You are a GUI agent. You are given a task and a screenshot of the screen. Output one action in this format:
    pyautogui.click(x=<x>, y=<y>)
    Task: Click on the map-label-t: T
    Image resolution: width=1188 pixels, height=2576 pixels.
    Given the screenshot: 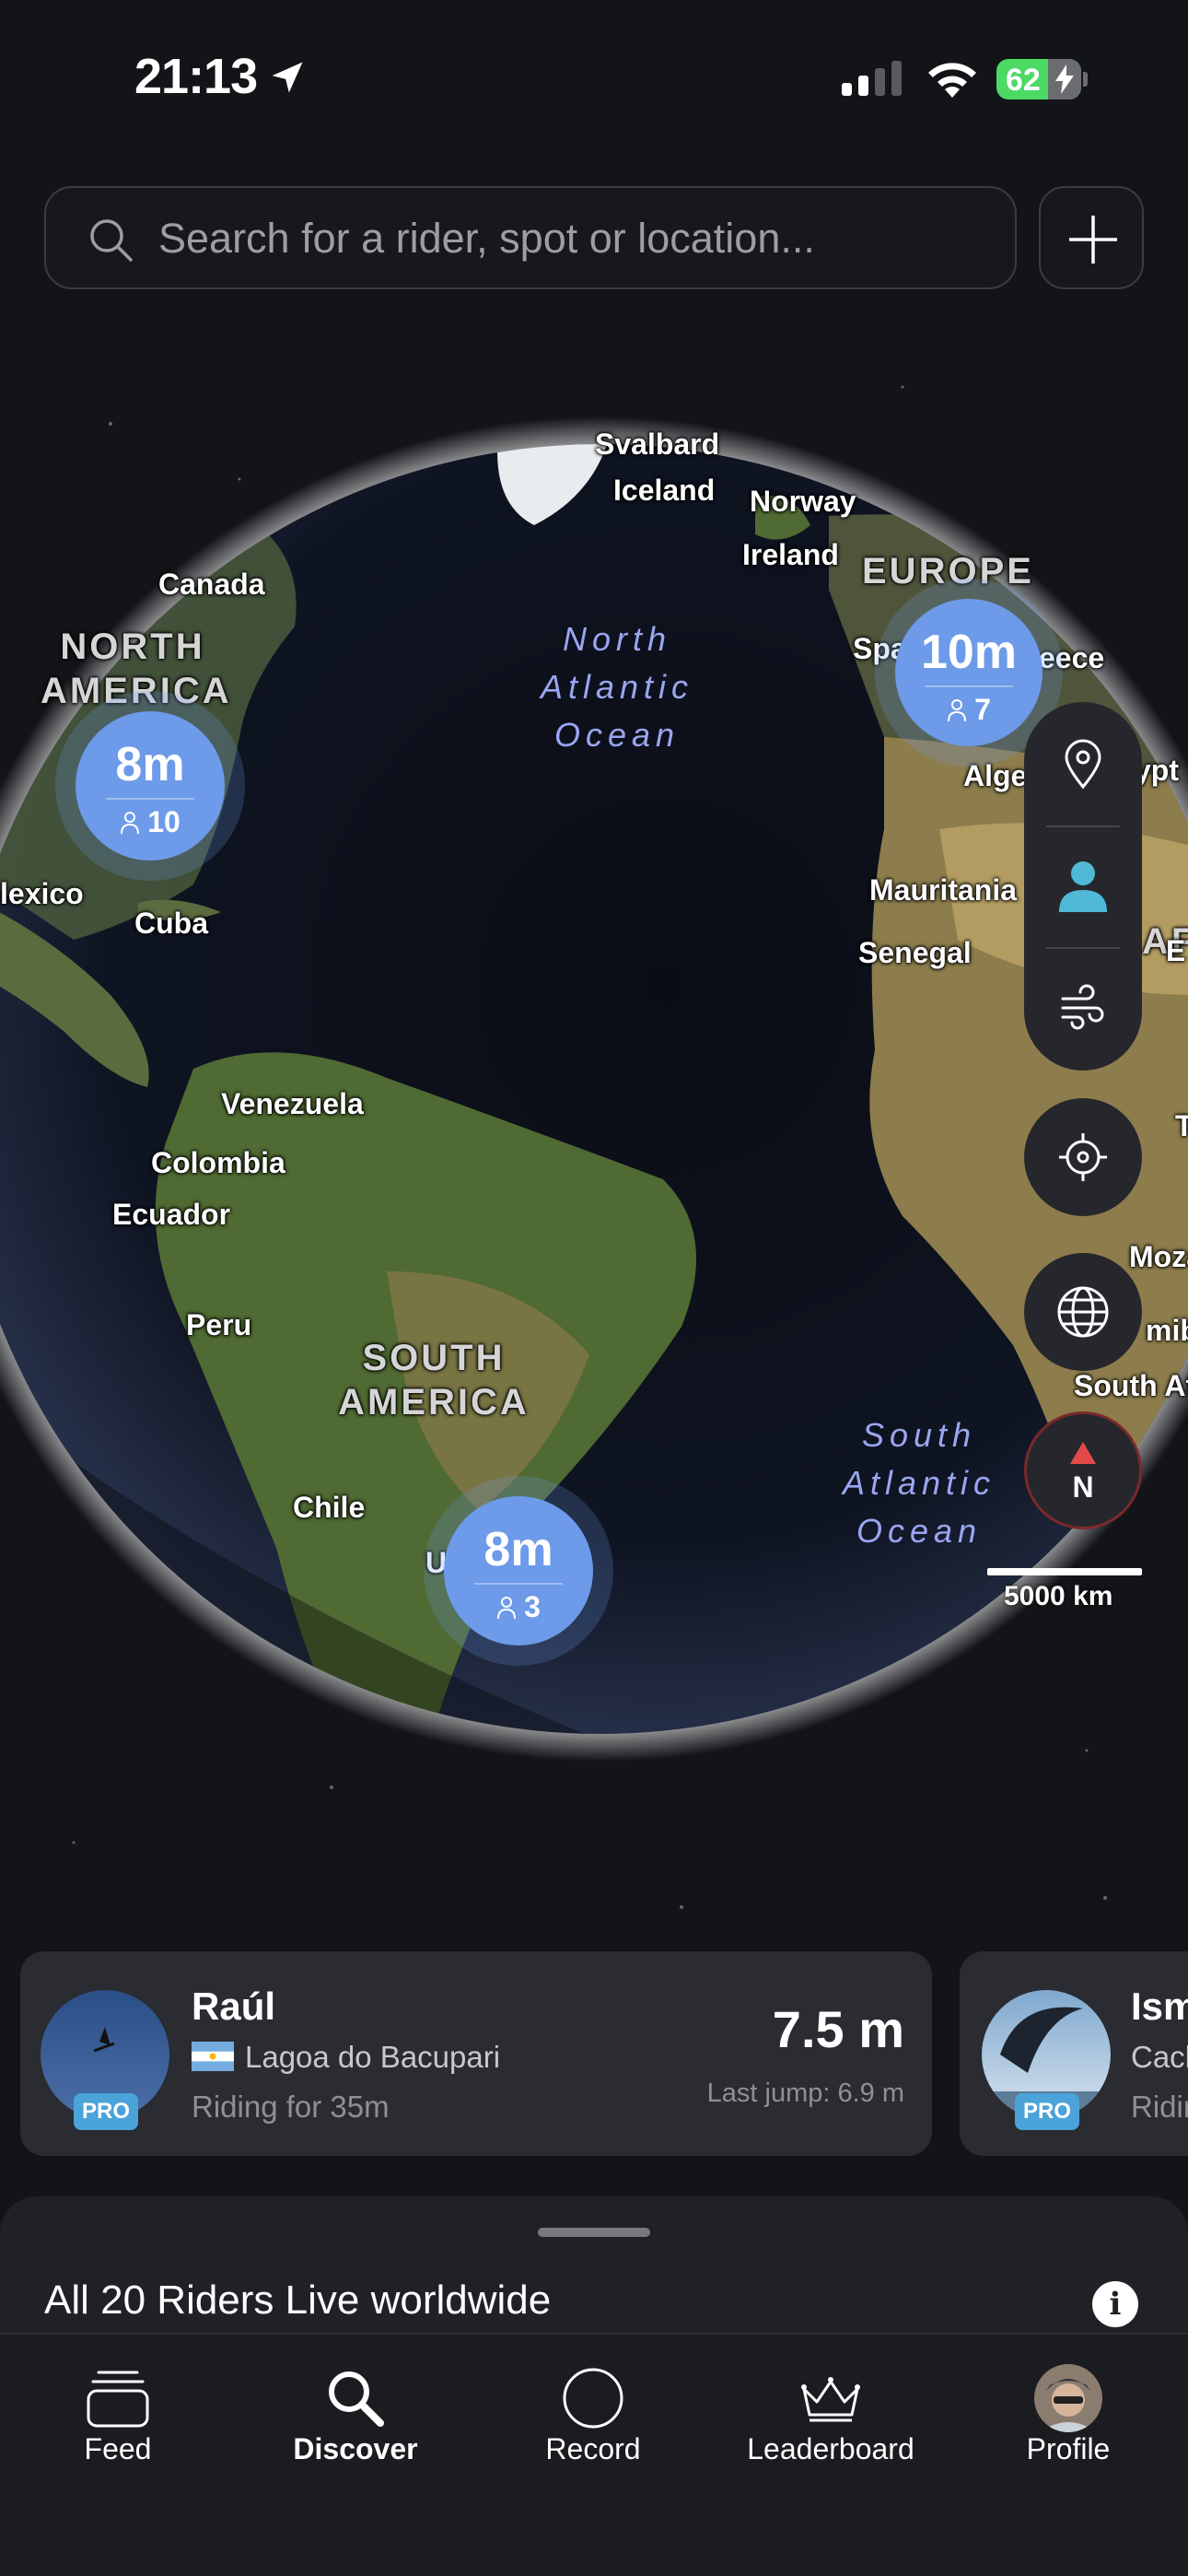 What is the action you would take?
    pyautogui.click(x=1181, y=1125)
    